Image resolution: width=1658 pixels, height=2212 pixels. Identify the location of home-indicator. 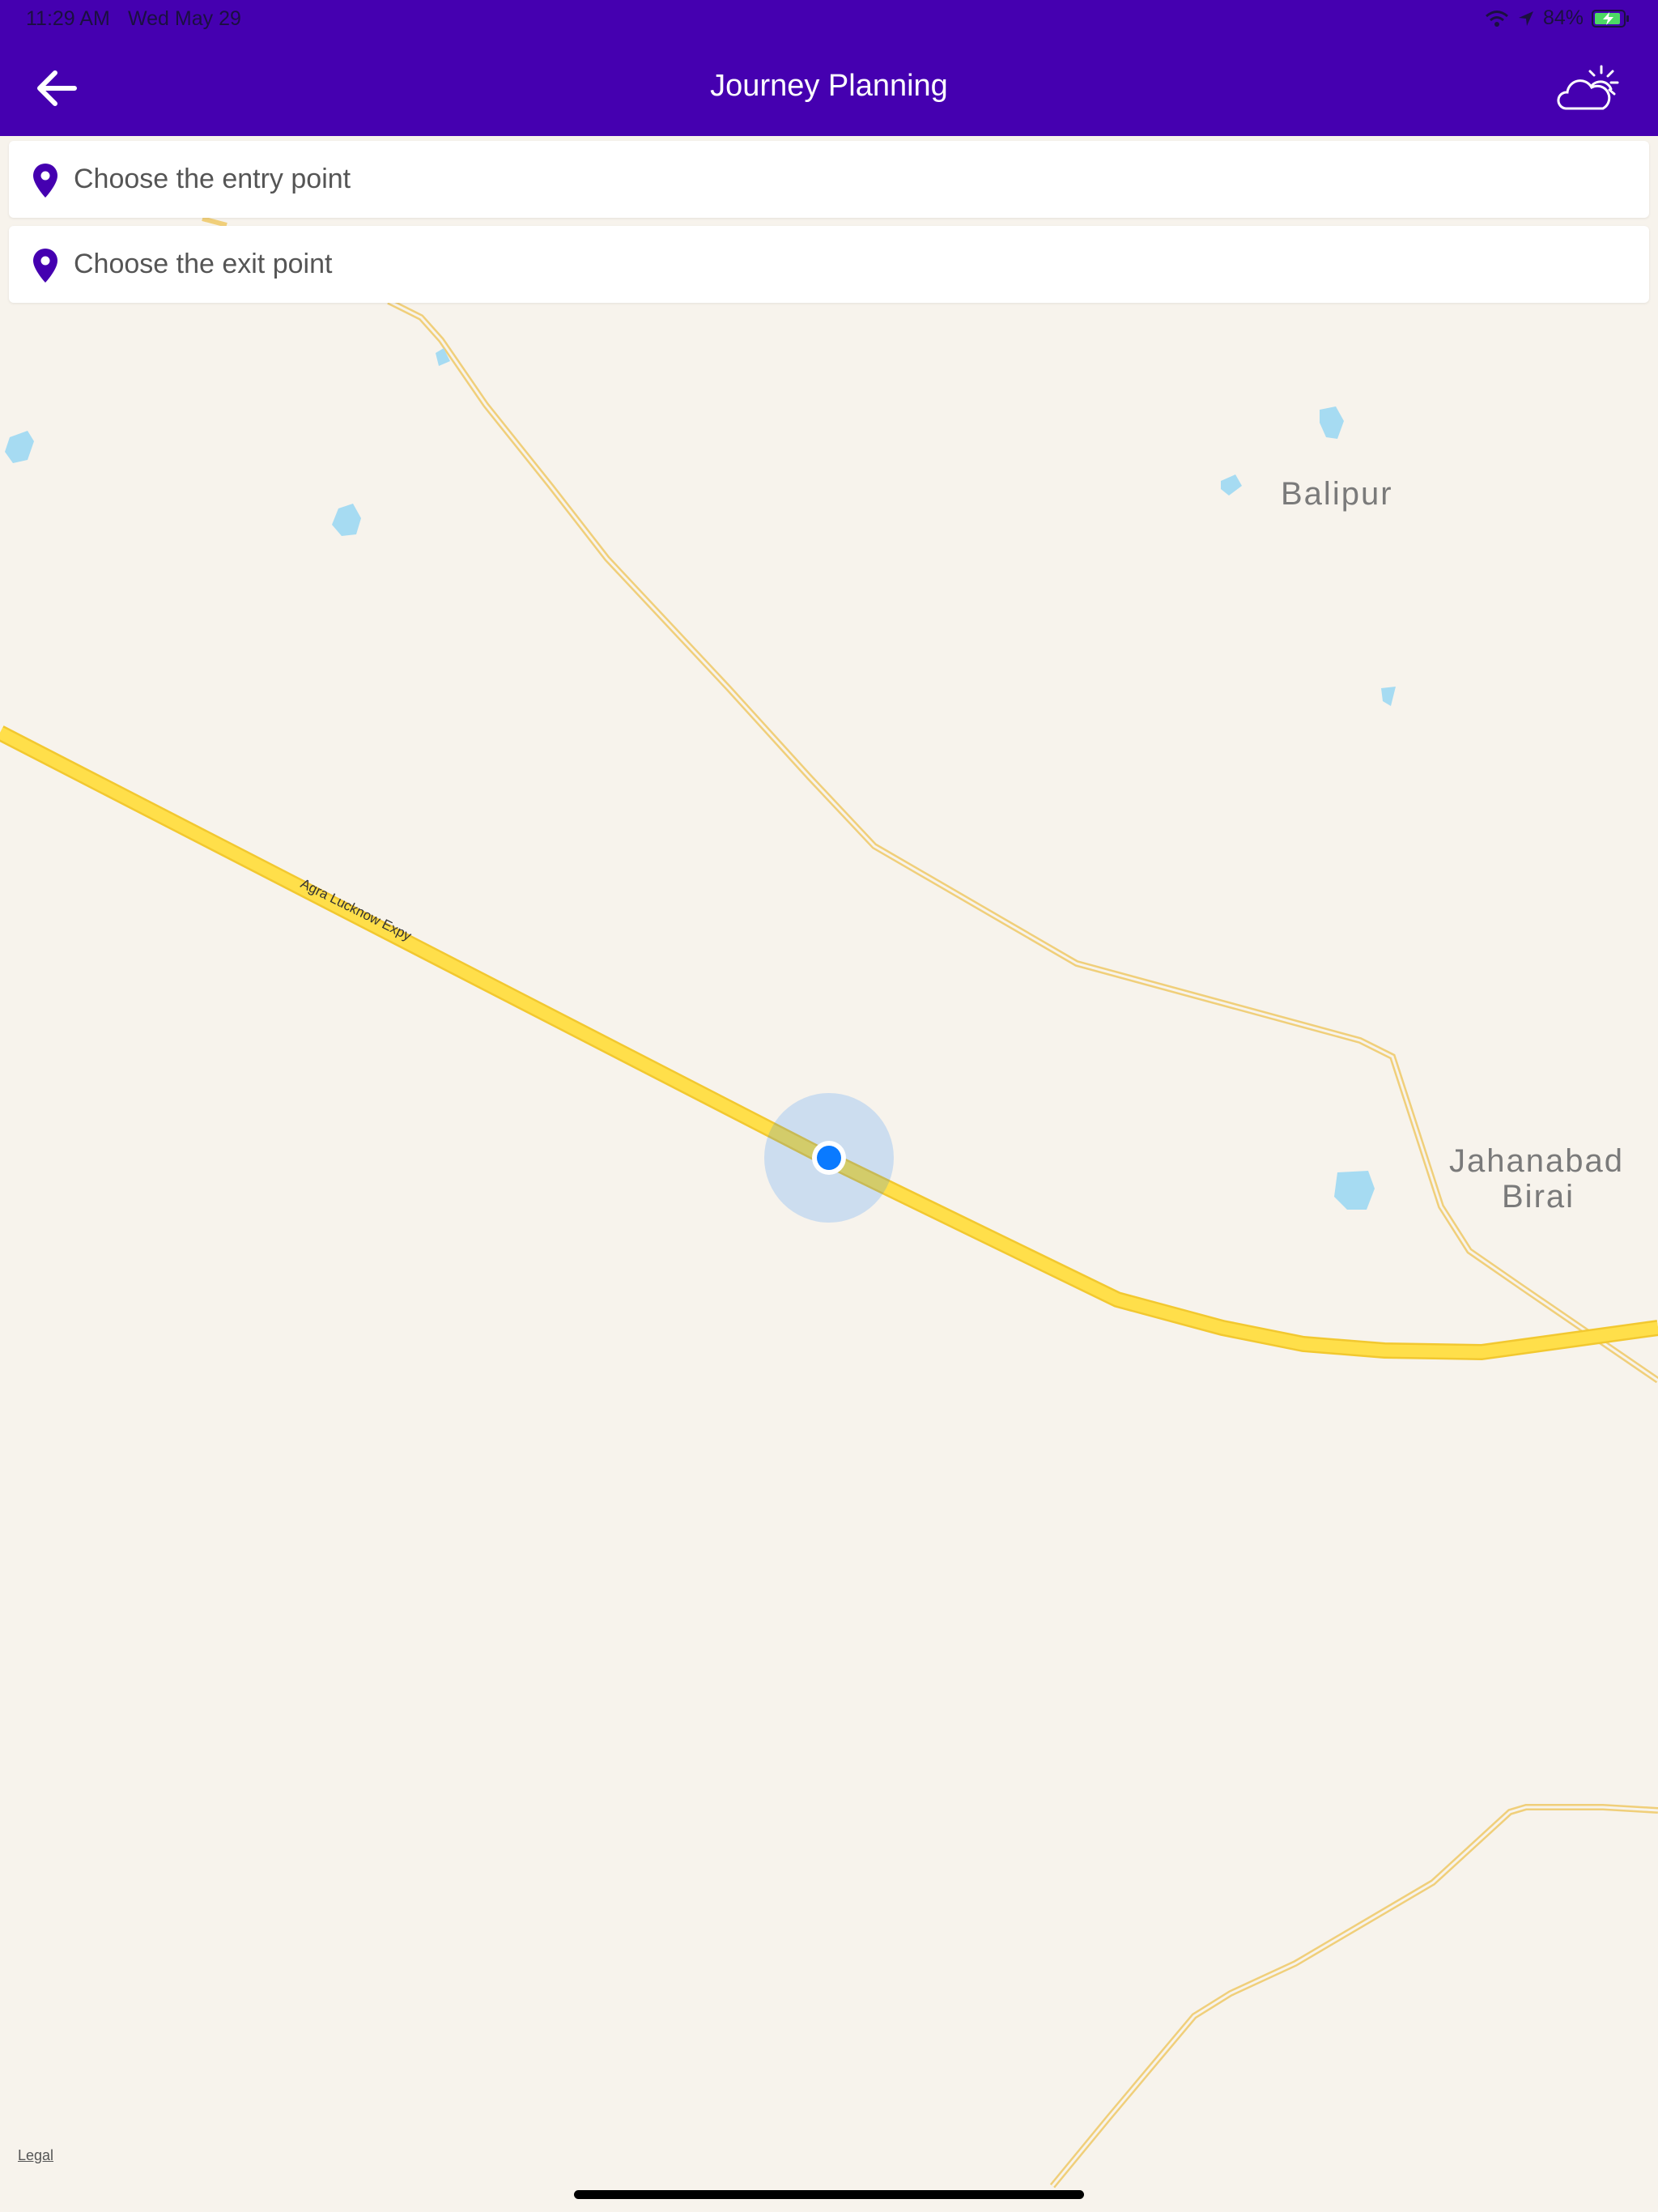
(829, 2195).